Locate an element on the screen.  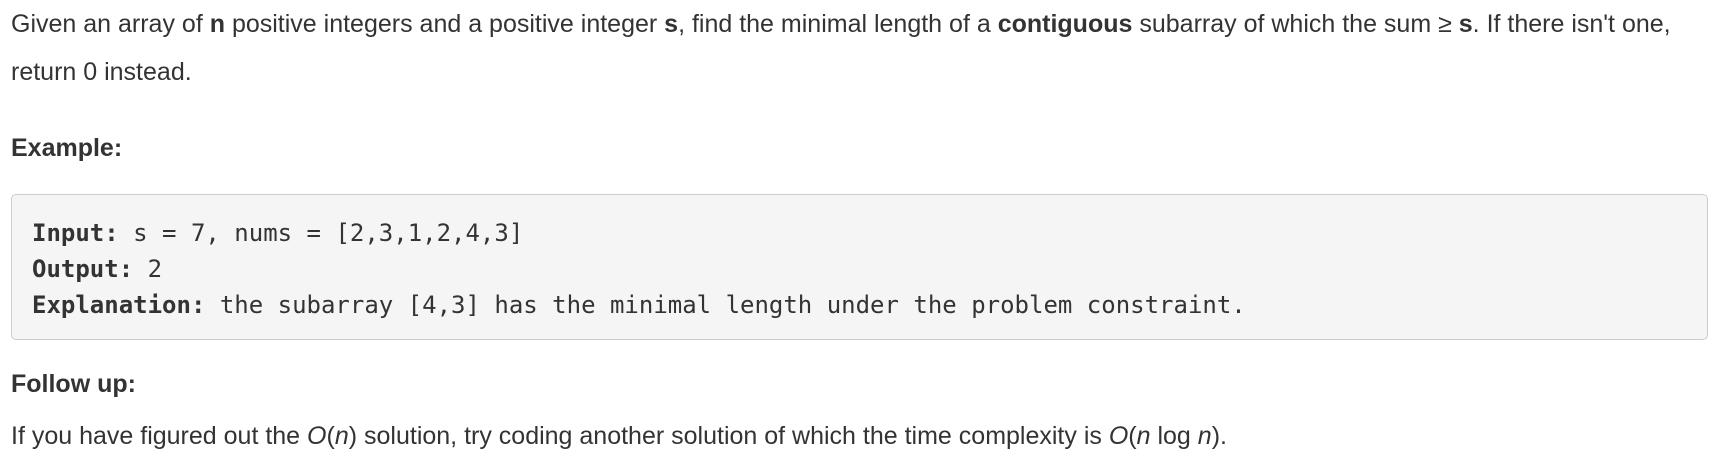
bold-contiguous: contiguous is located at coordinates (1065, 24).